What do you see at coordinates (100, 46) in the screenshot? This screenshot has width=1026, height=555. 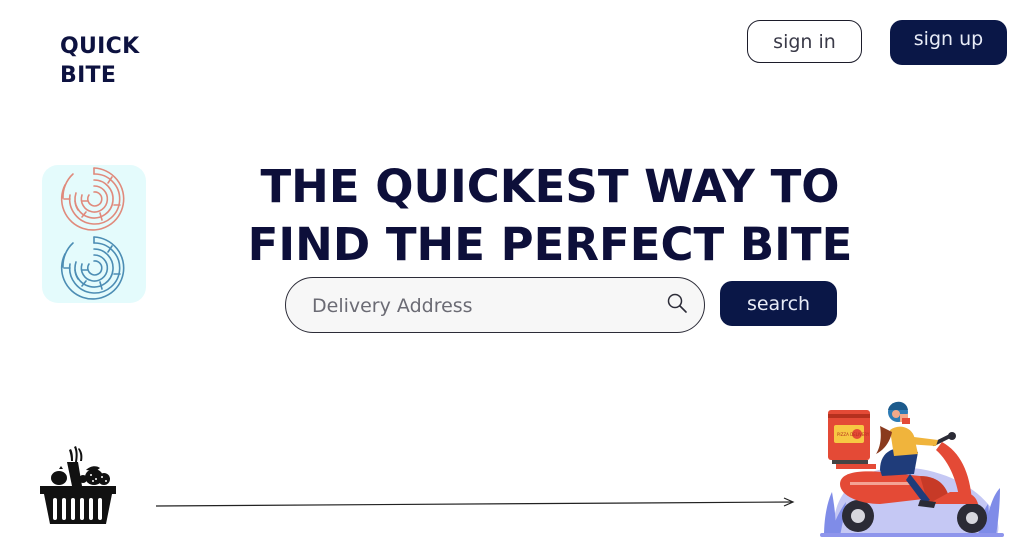 I see `brand-line-1: QUICK` at bounding box center [100, 46].